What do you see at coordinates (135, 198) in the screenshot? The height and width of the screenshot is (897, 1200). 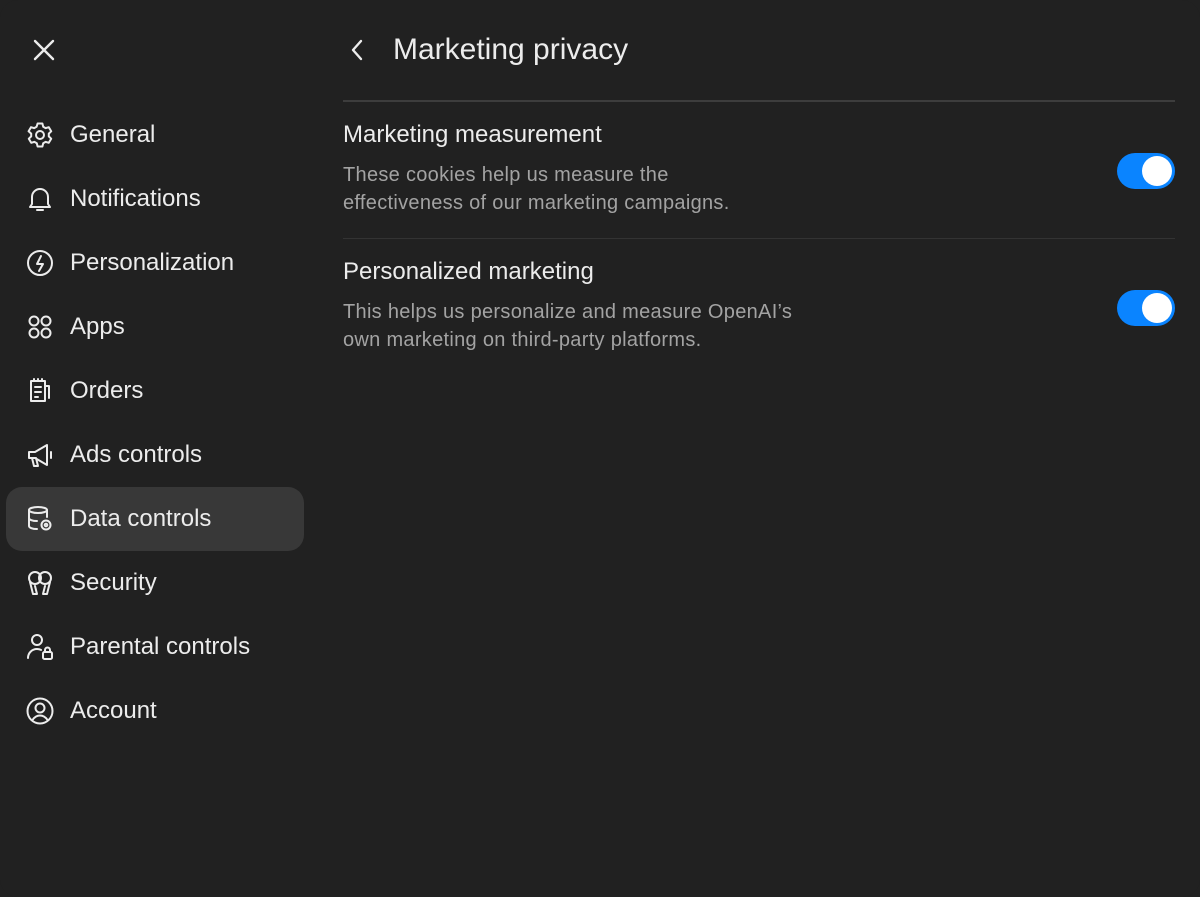 I see `sidebar-item-label: Notifications` at bounding box center [135, 198].